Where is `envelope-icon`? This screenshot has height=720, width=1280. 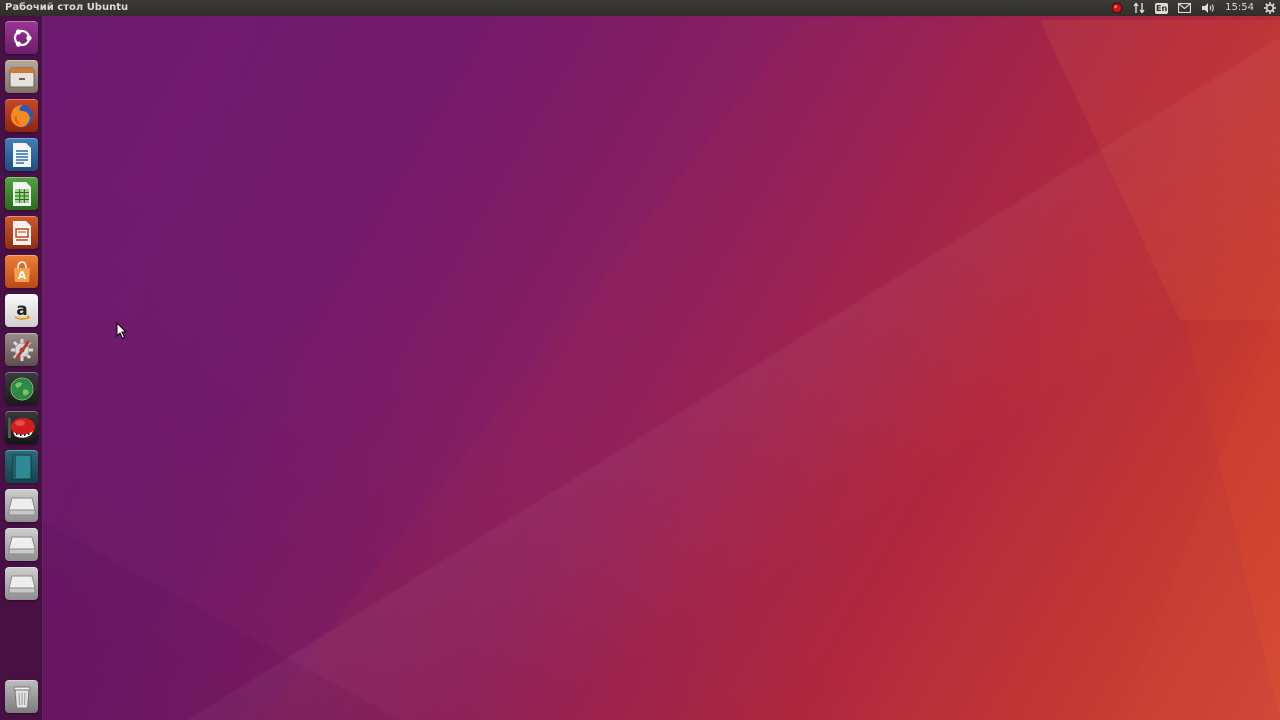 envelope-icon is located at coordinates (1185, 8).